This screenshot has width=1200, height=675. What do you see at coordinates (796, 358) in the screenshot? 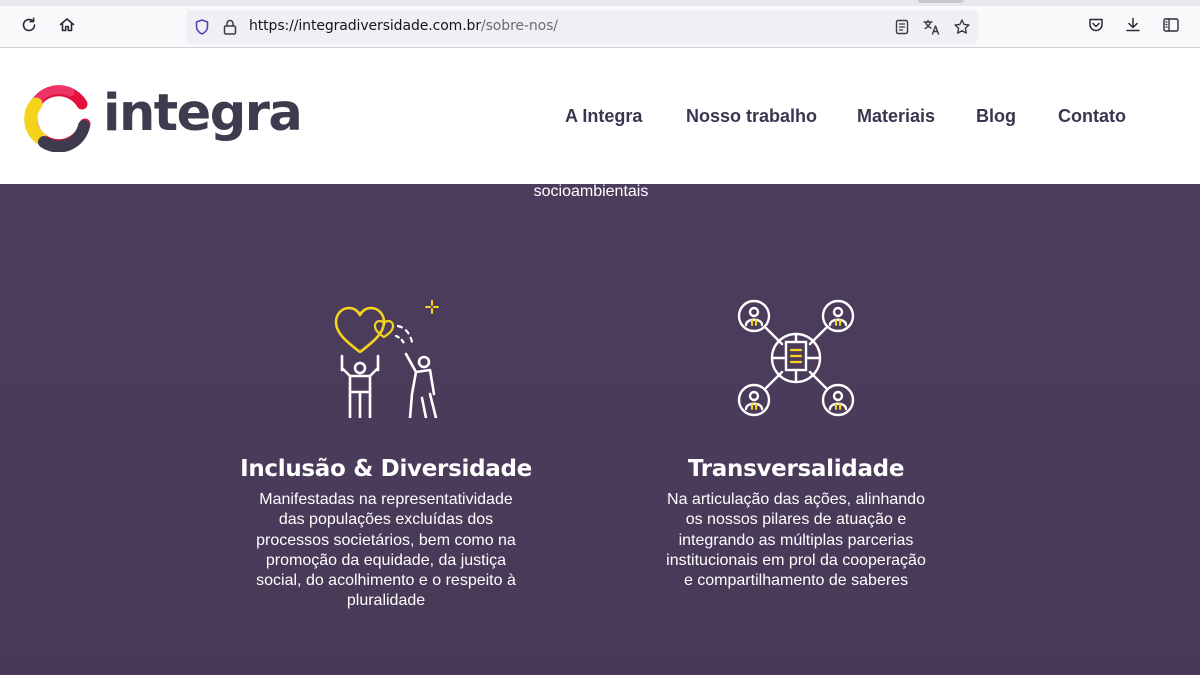
I see `network-people-icon` at bounding box center [796, 358].